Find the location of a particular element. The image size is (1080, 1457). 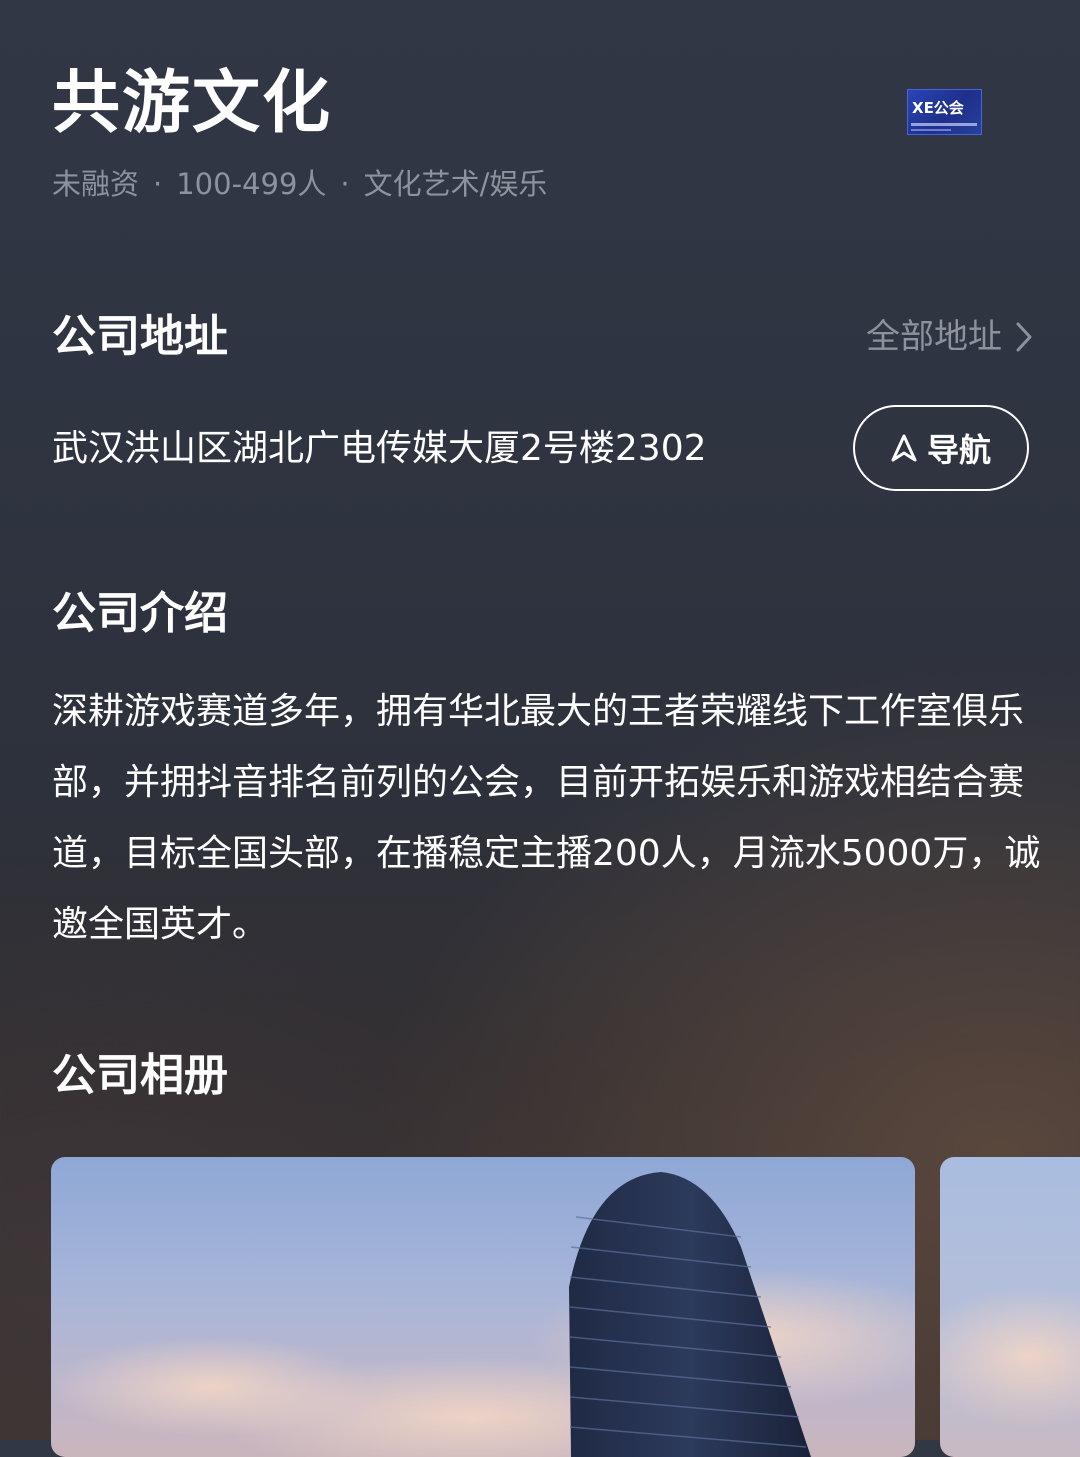

company-meta: 未融资 · 100-499人 · 文化艺术/娱乐 is located at coordinates (299, 184).